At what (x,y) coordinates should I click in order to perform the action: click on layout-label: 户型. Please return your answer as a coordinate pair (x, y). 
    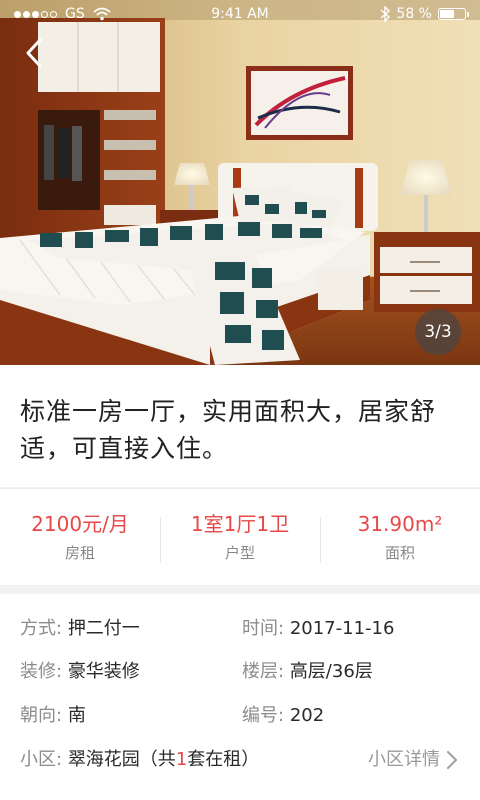
    Looking at the image, I should click on (239, 553).